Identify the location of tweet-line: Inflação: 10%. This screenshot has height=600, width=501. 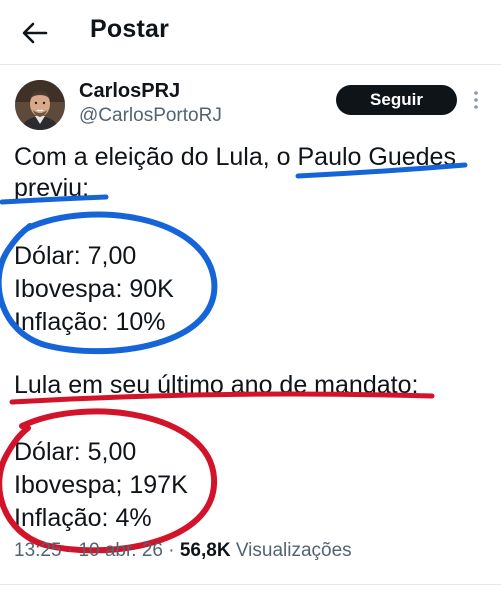
(90, 322).